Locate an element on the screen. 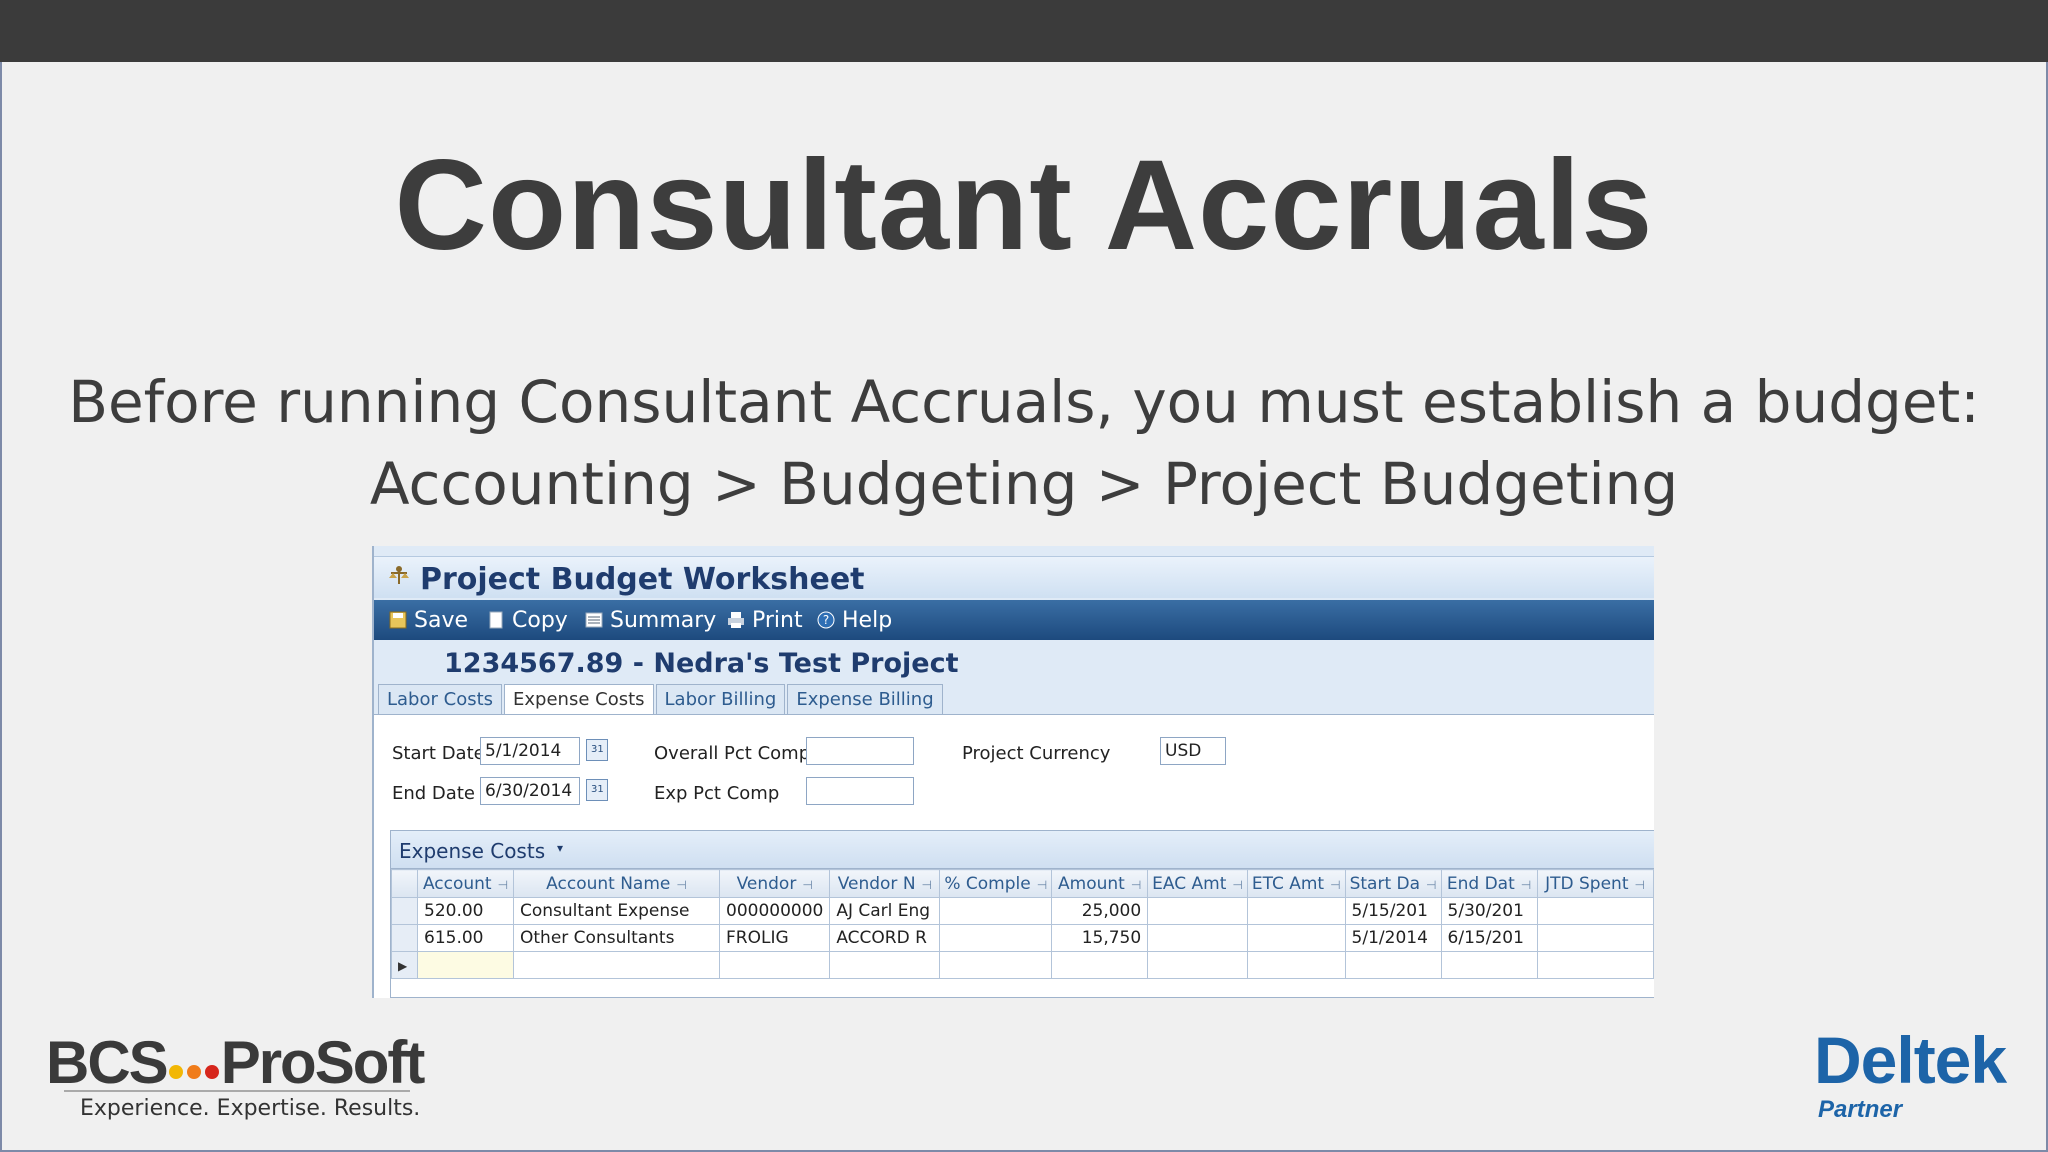  column-header: Vendor ⊣ is located at coordinates (774, 883).